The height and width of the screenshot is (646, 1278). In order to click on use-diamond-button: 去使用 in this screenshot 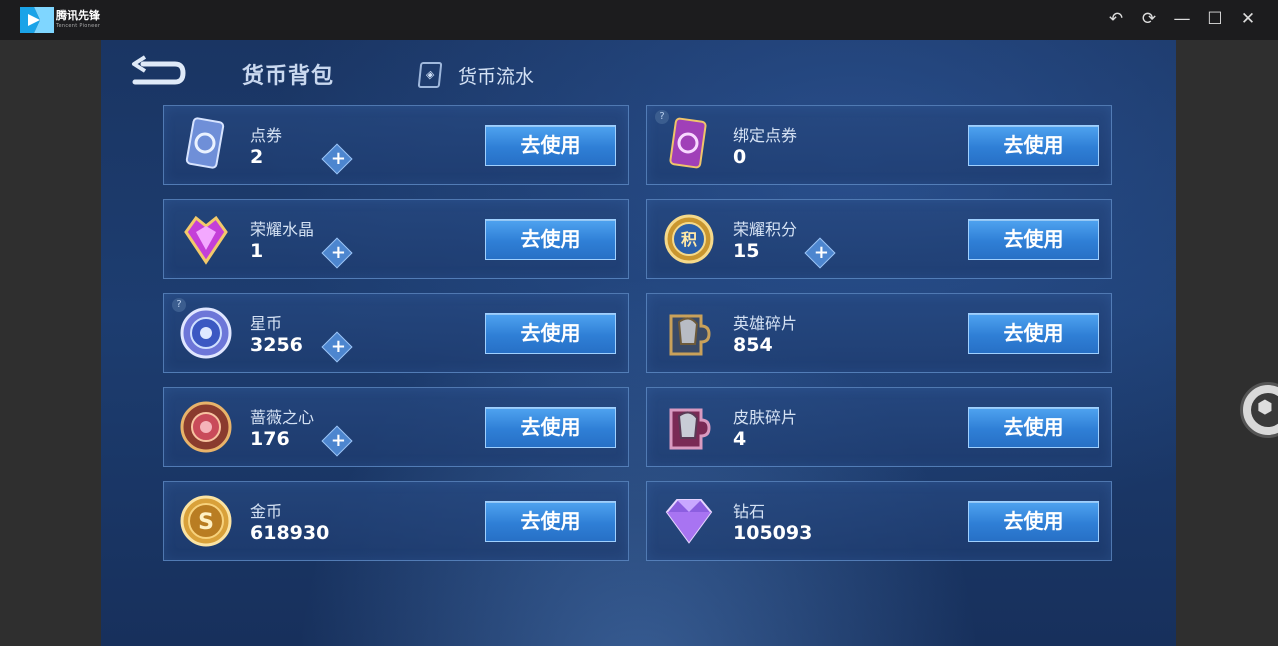, I will do `click(1033, 521)`.